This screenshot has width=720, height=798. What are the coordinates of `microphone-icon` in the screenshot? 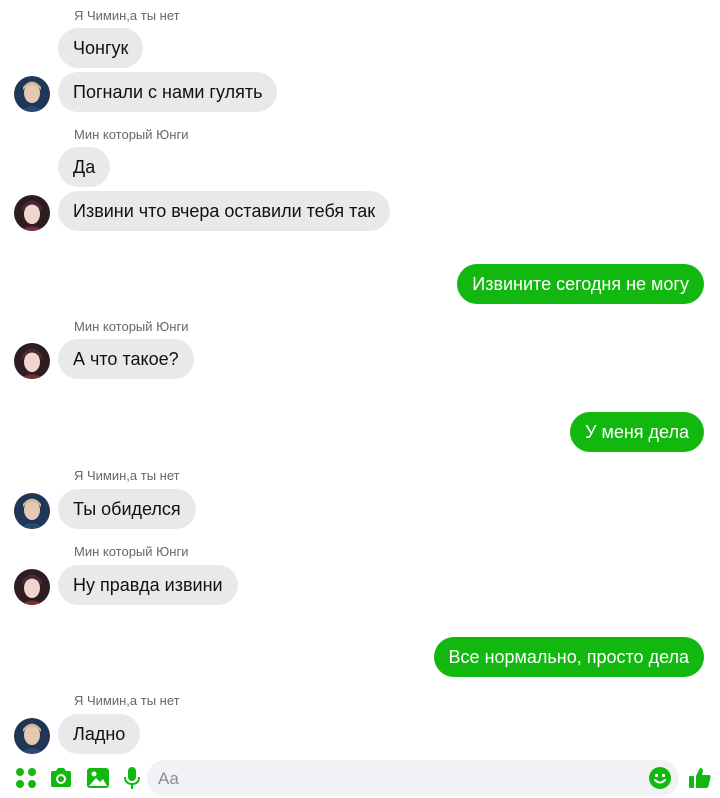 It's located at (132, 778).